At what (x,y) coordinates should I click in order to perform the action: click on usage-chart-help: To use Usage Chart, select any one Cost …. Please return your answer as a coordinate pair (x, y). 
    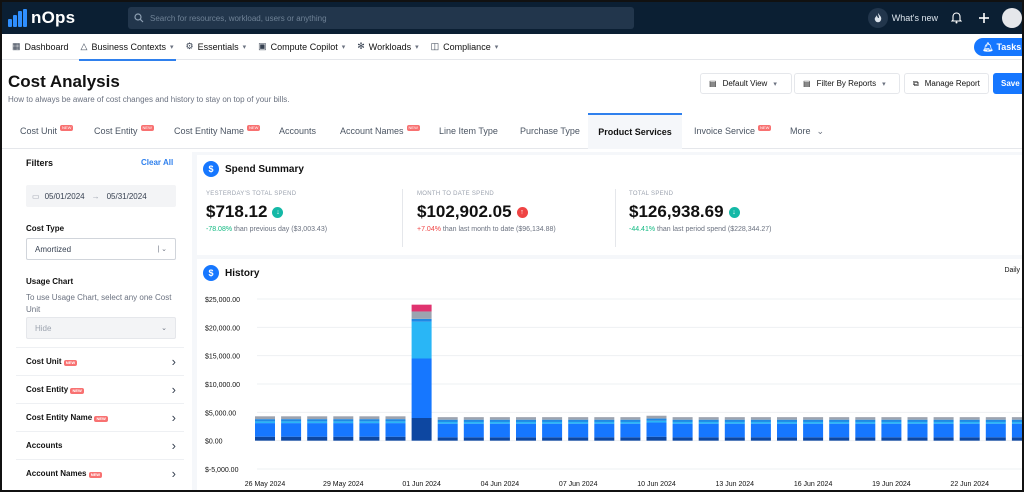
    Looking at the image, I should click on (99, 303).